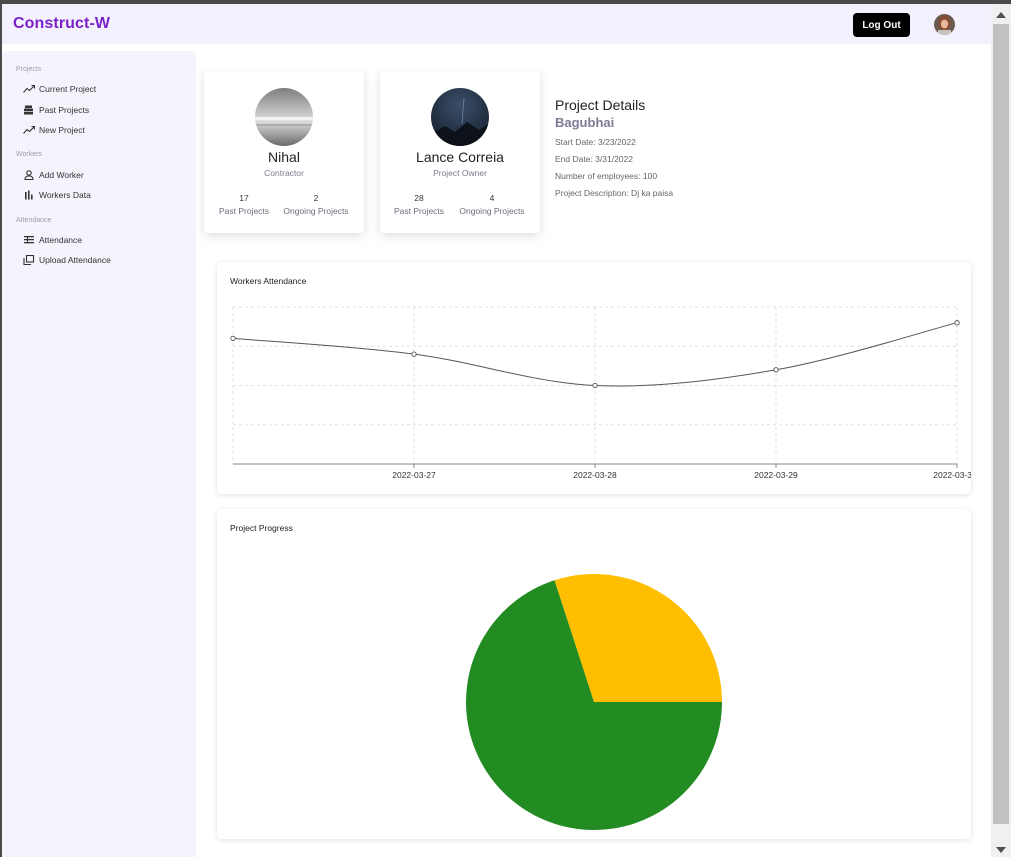  Describe the element at coordinates (585, 122) in the screenshot. I see `project-name: Bagubhai` at that location.